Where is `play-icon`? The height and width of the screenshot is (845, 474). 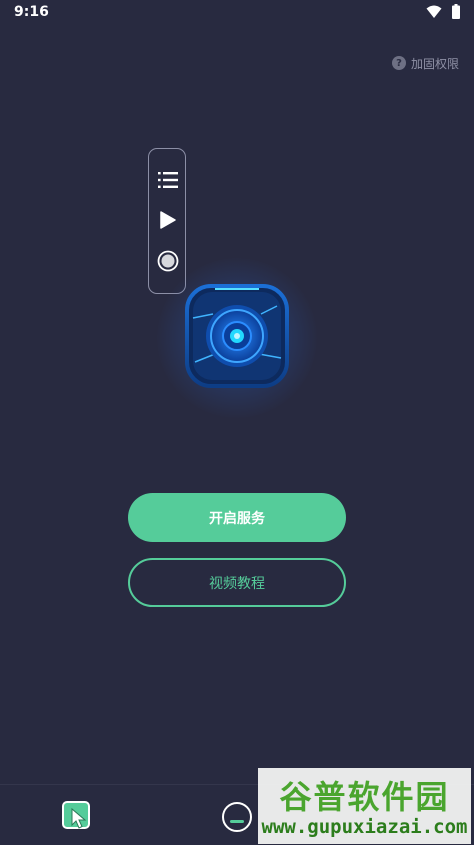
play-icon is located at coordinates (168, 220).